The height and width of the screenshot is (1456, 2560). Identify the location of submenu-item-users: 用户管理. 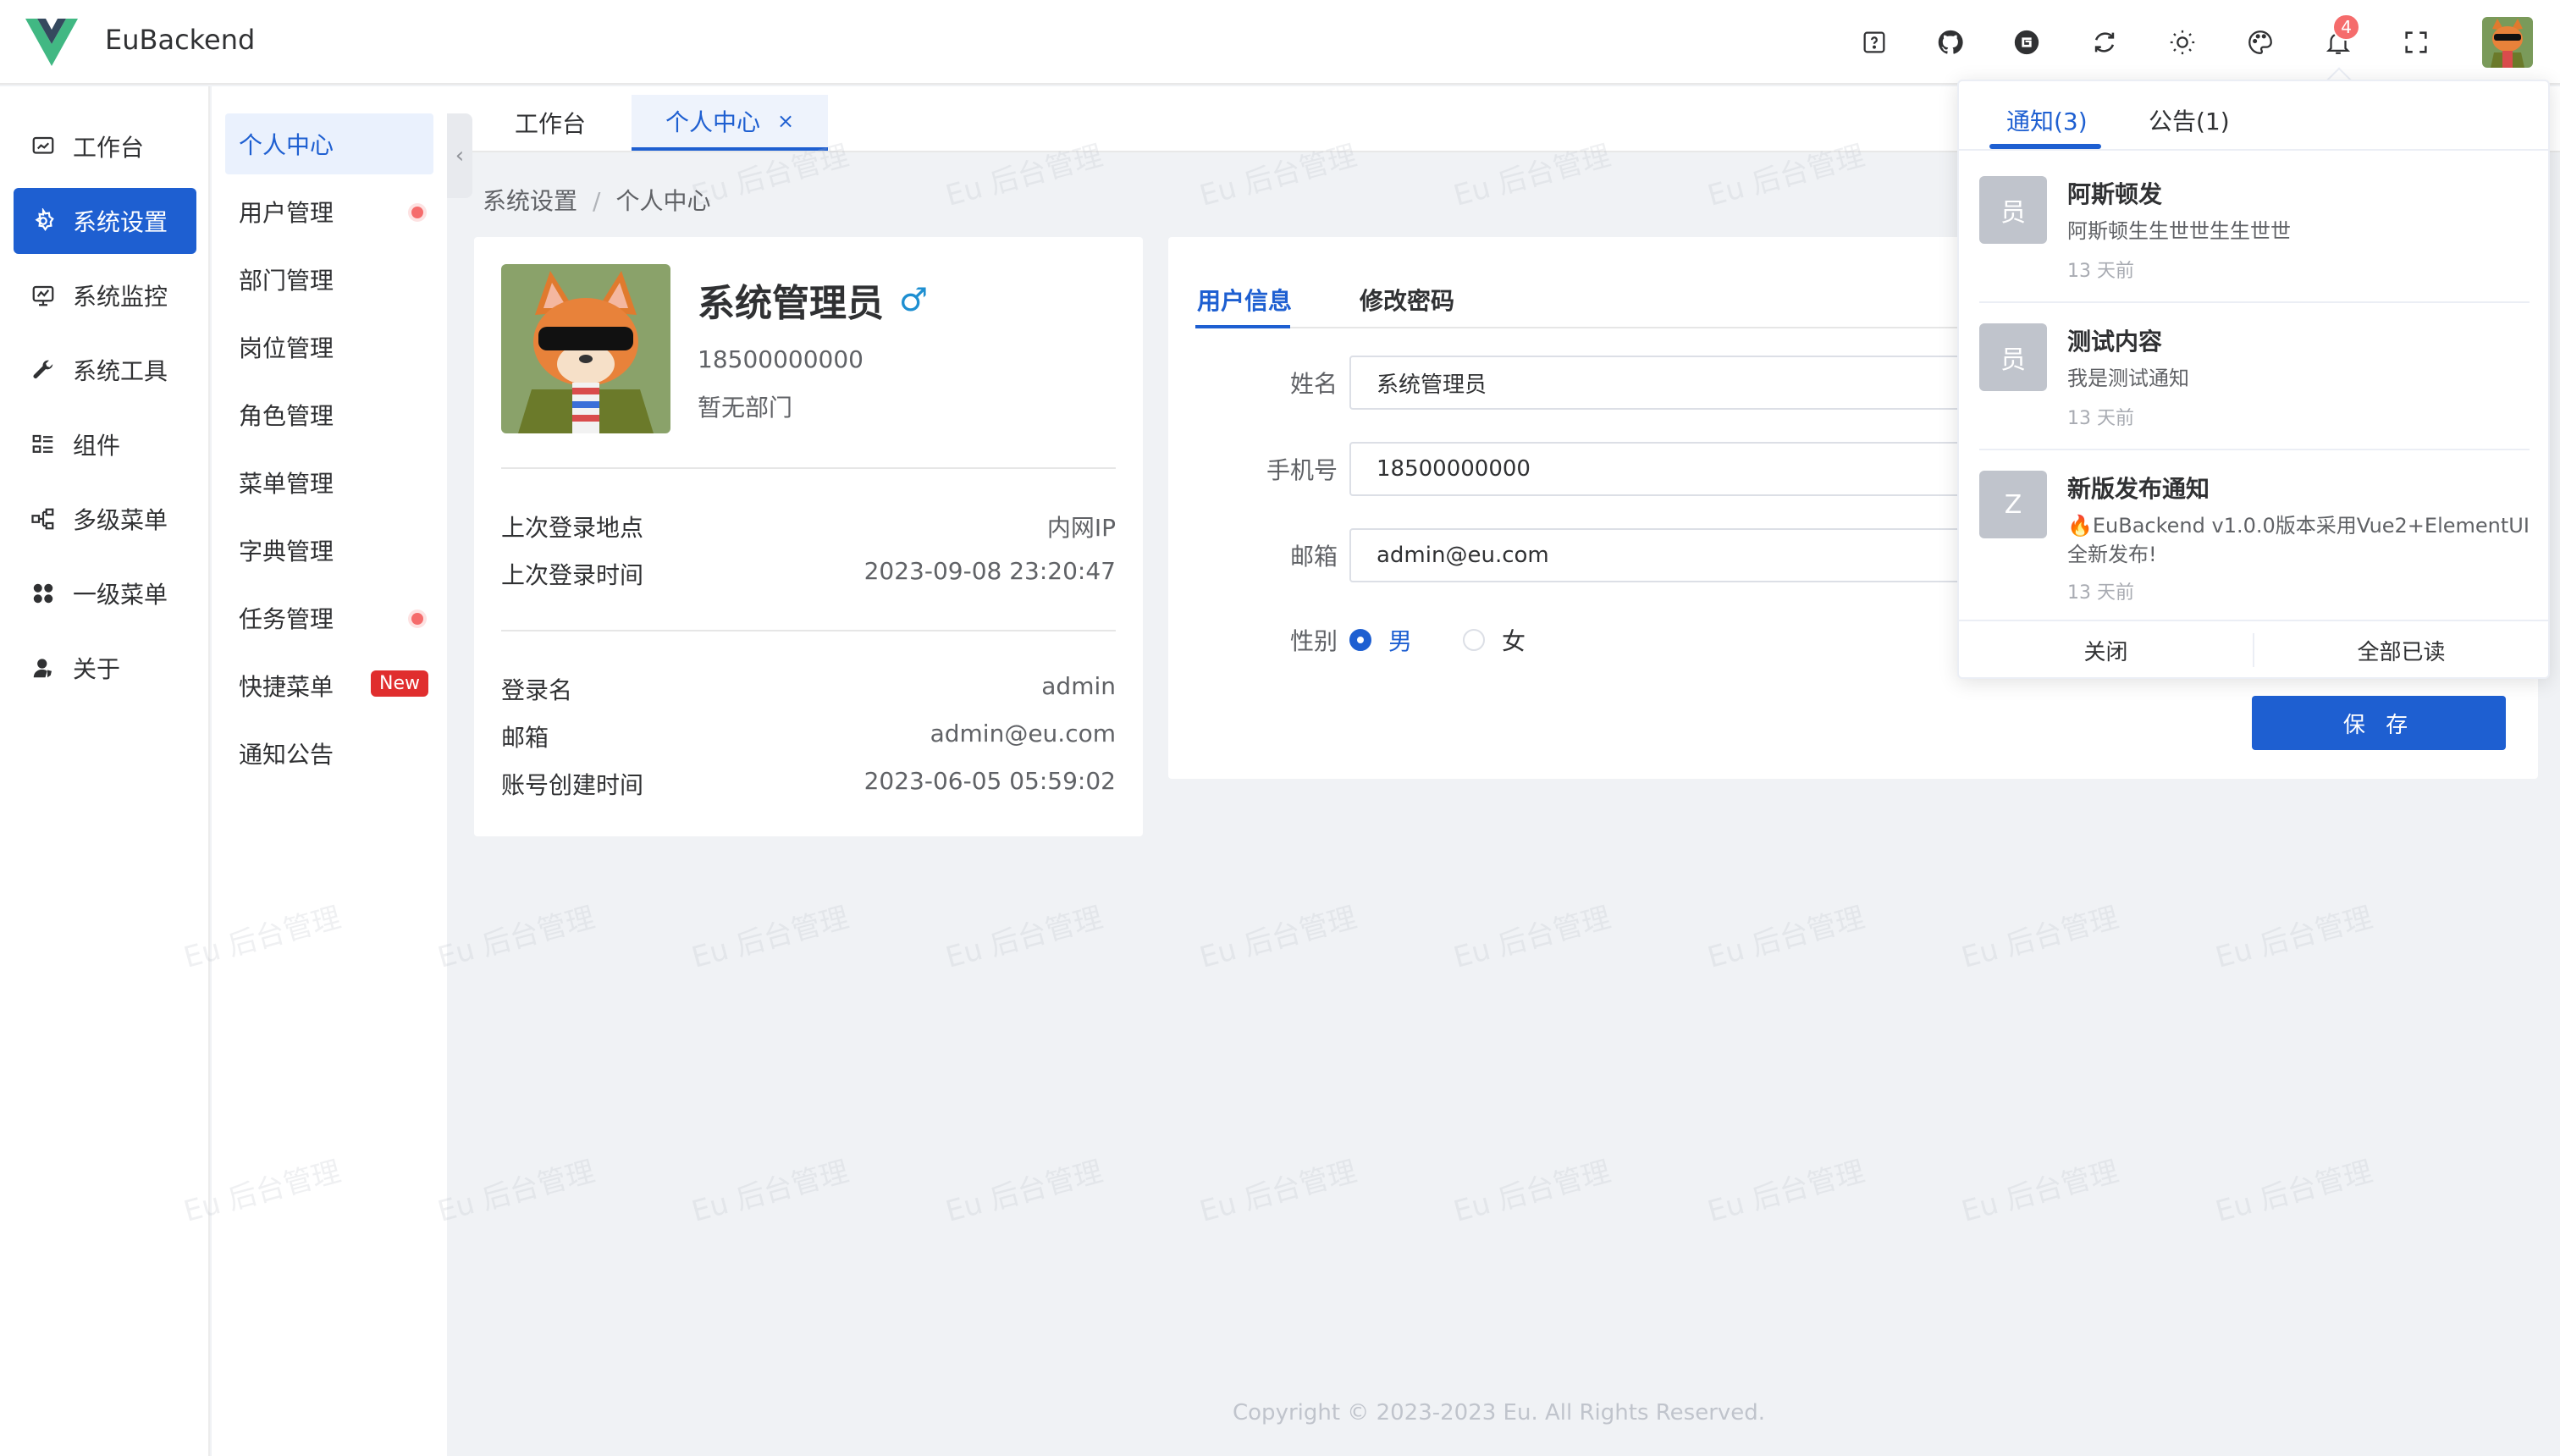
(329, 211).